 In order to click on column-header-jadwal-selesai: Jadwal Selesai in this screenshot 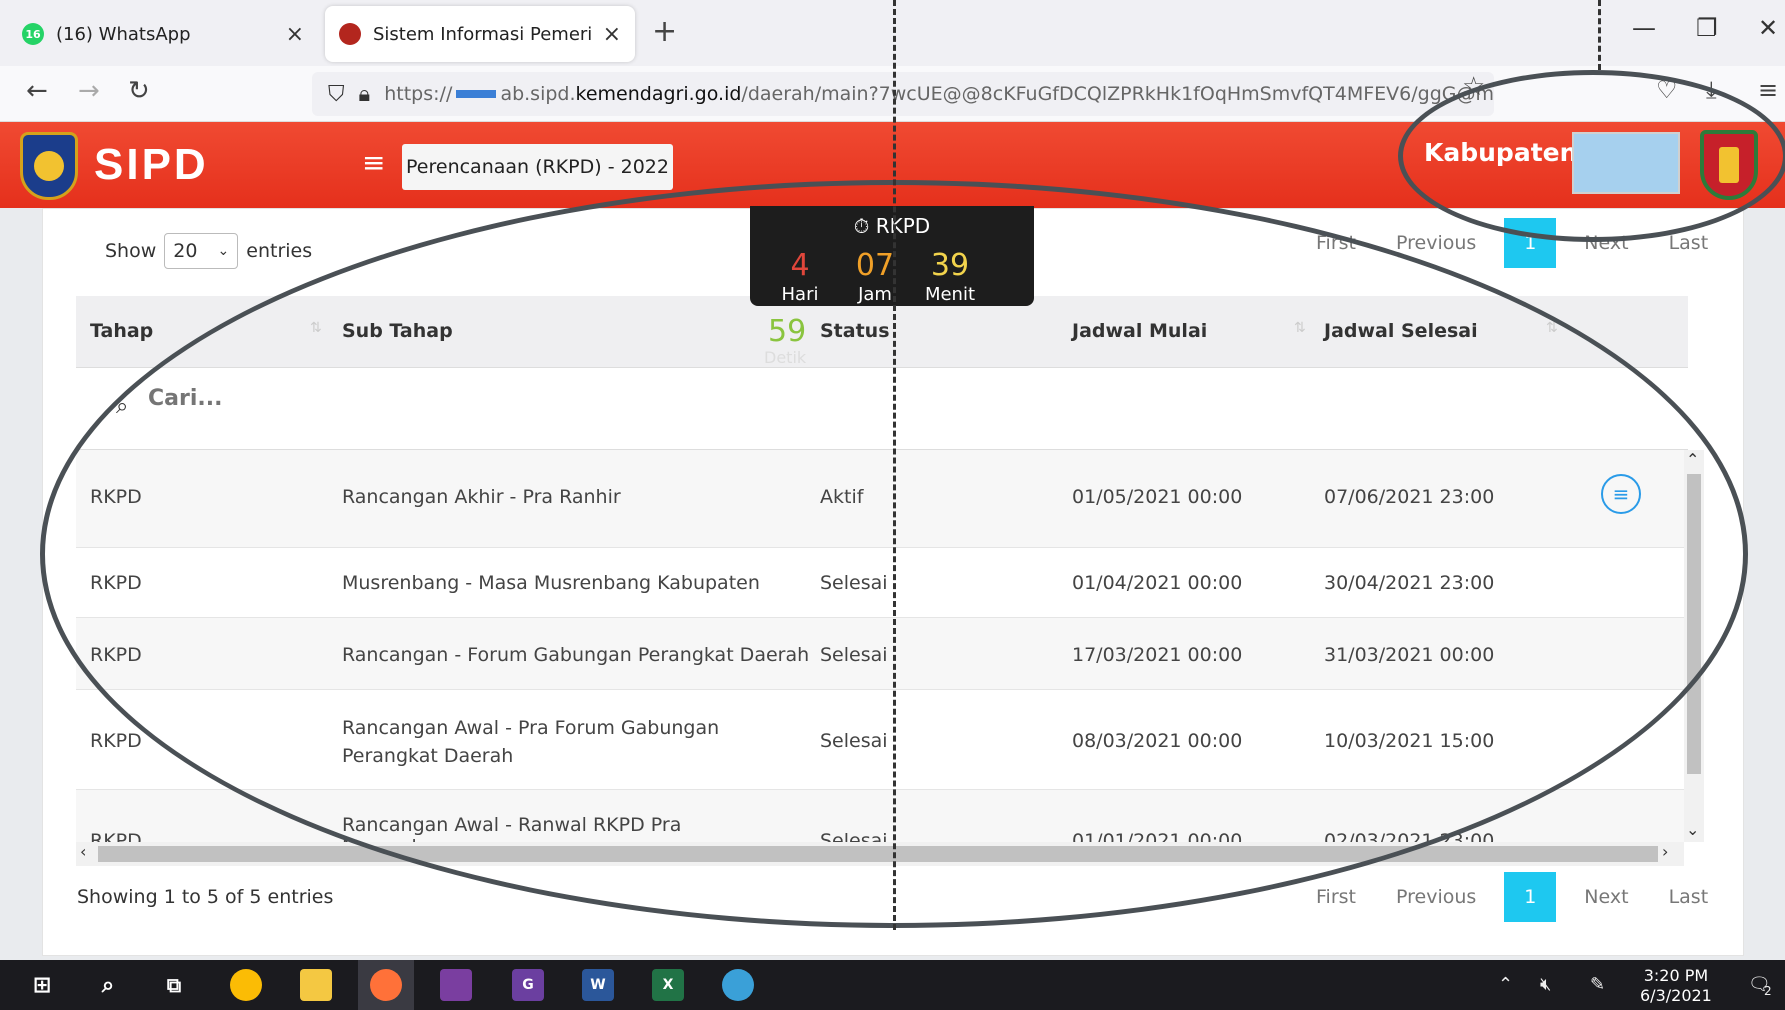, I will do `click(1401, 331)`.